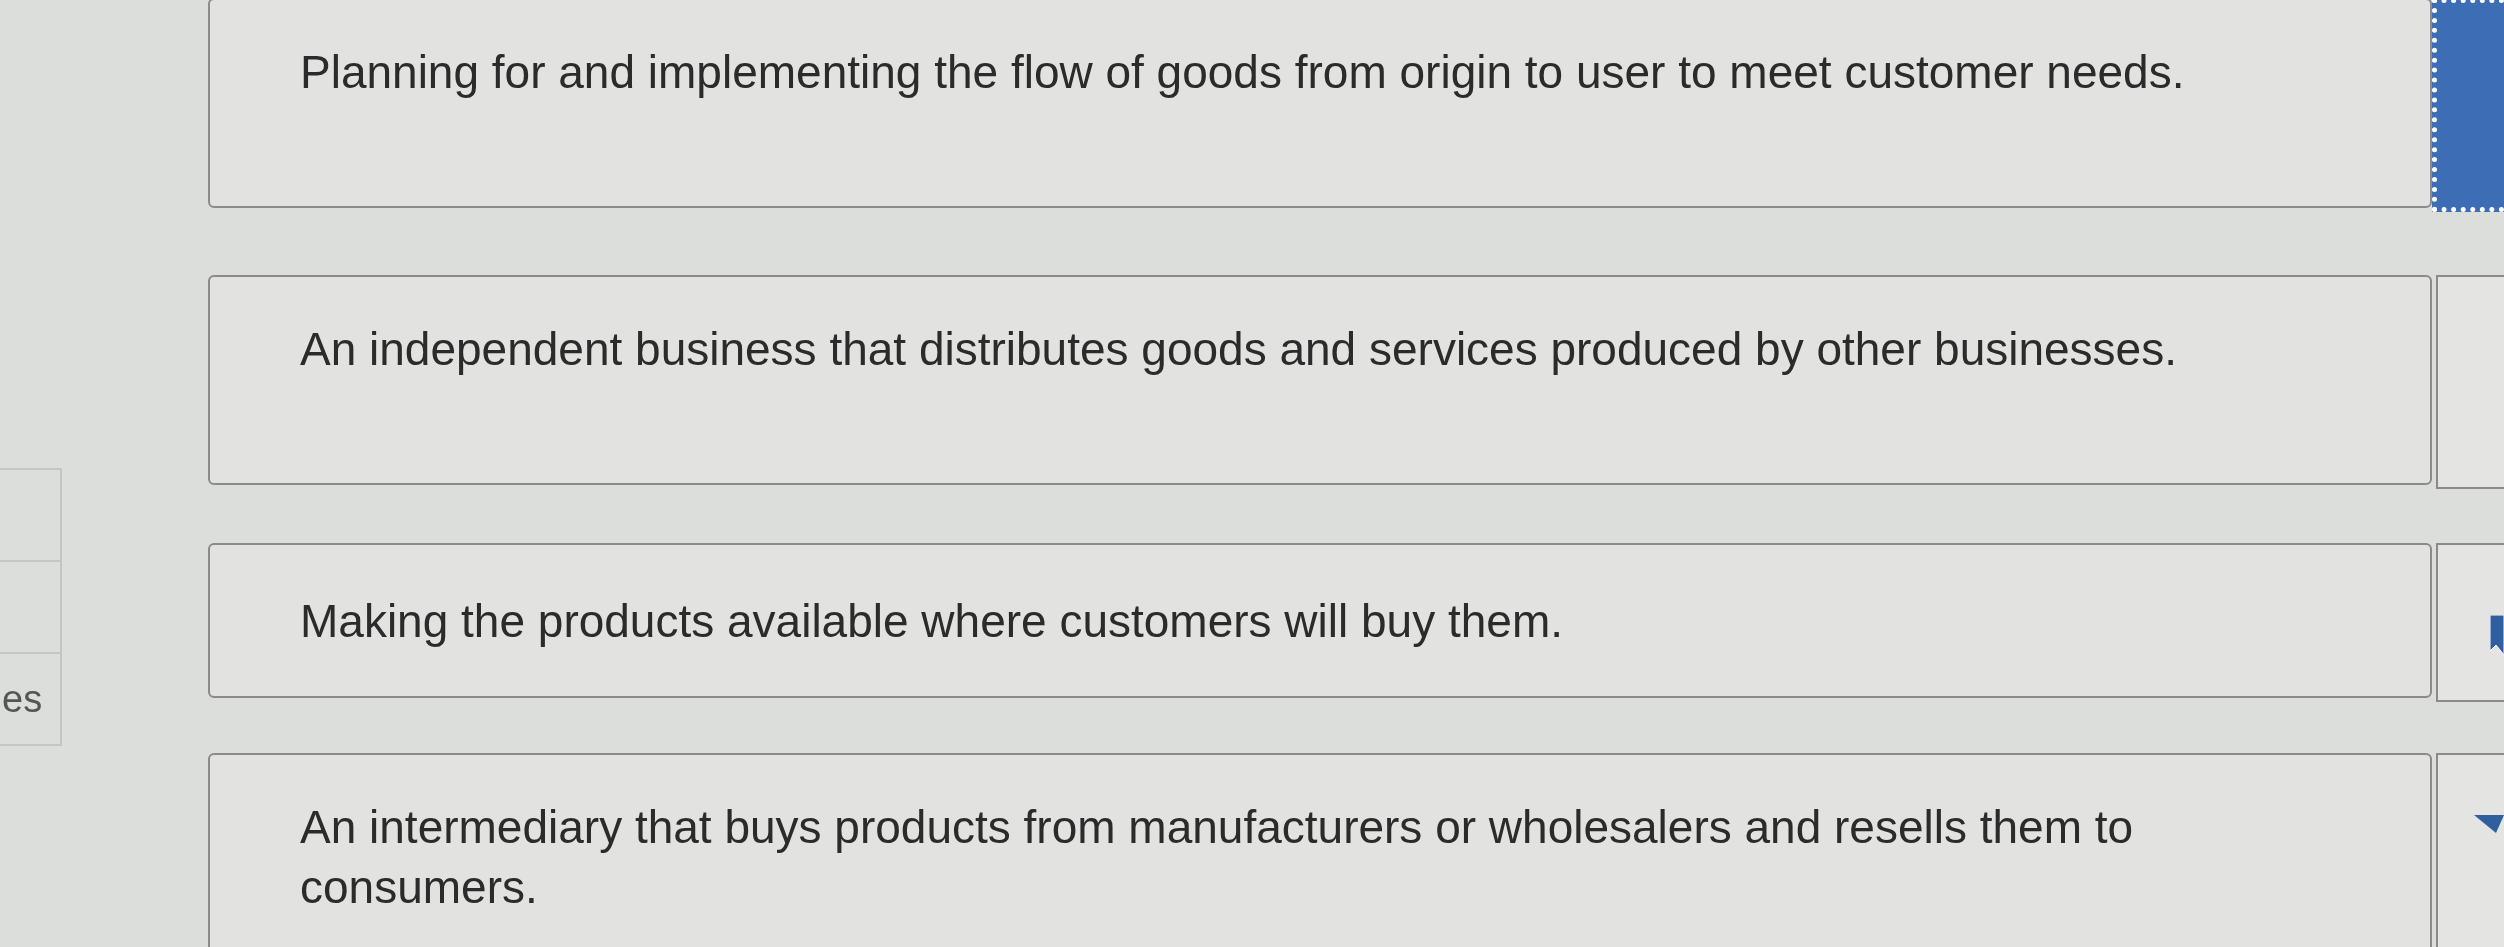 The height and width of the screenshot is (947, 2504). Describe the element at coordinates (1320, 620) in the screenshot. I see `definition-card: Making the products available where customers will buy them.` at that location.